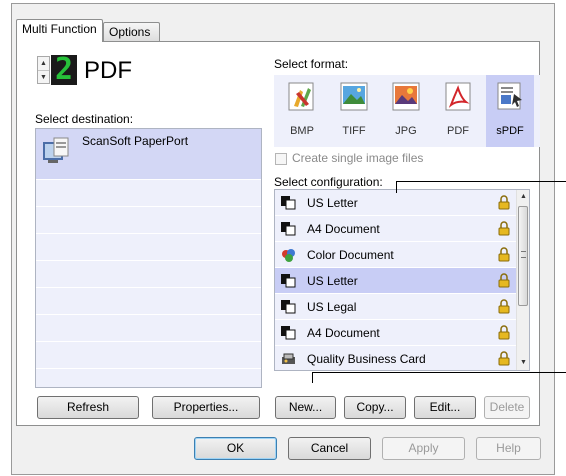 This screenshot has height=476, width=566. What do you see at coordinates (406, 131) in the screenshot?
I see `format-label: JPG` at bounding box center [406, 131].